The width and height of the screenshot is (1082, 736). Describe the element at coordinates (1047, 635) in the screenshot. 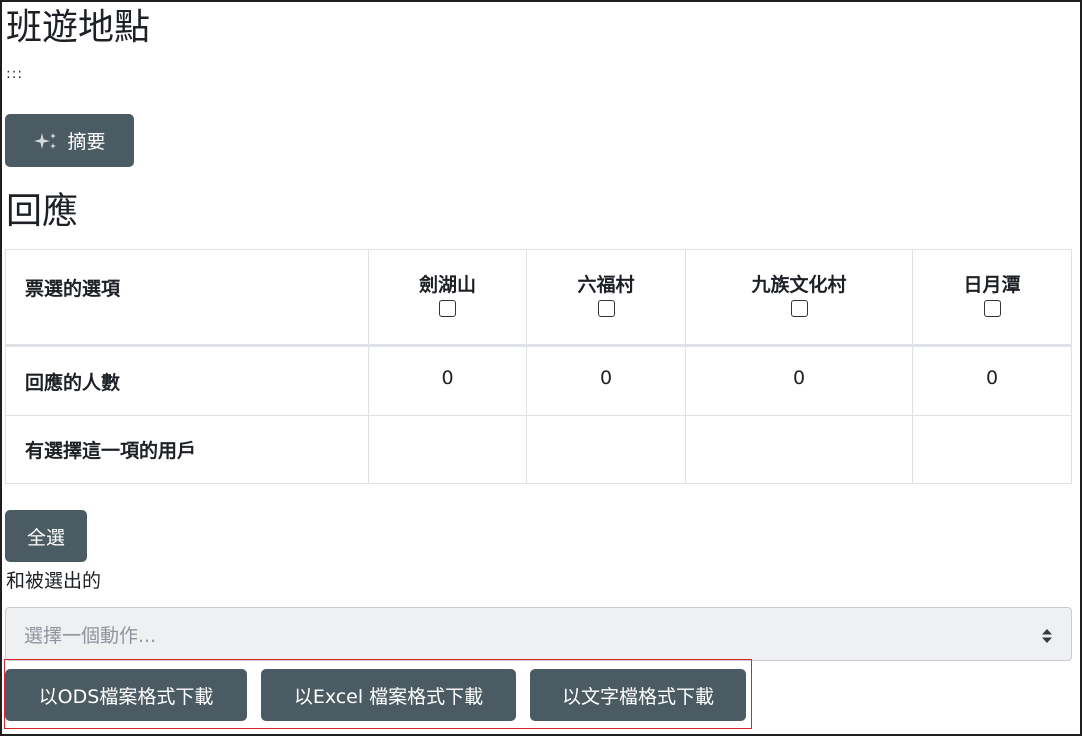

I see `select-arrows-icon` at that location.